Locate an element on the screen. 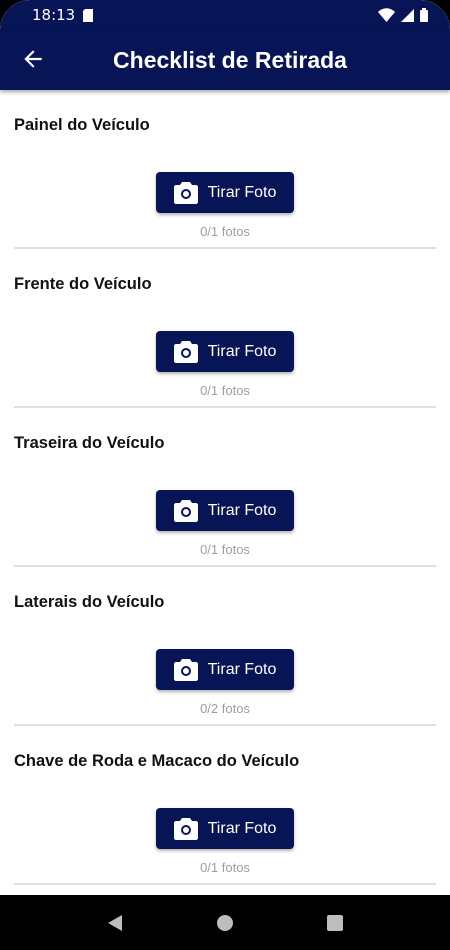 This screenshot has height=950, width=450. app-bar: Checklist de Retirada is located at coordinates (225, 60).